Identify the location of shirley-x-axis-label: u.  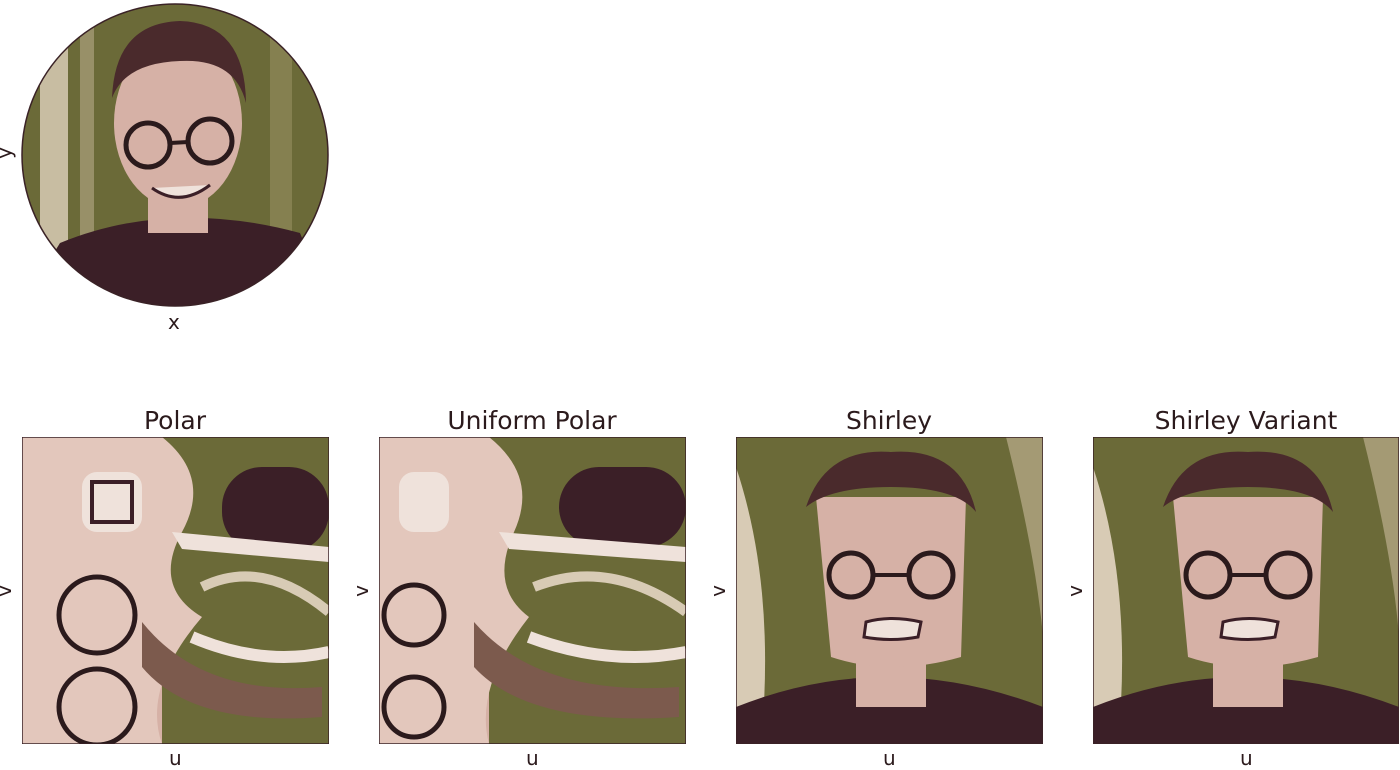
(889, 758).